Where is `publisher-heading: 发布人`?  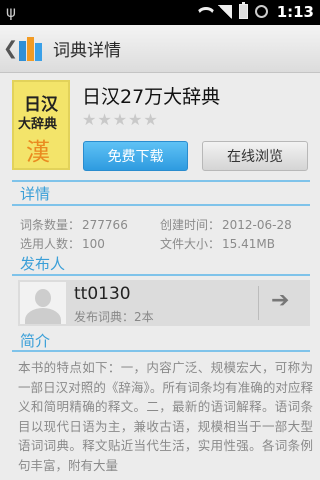
publisher-heading: 发布人 is located at coordinates (43, 264).